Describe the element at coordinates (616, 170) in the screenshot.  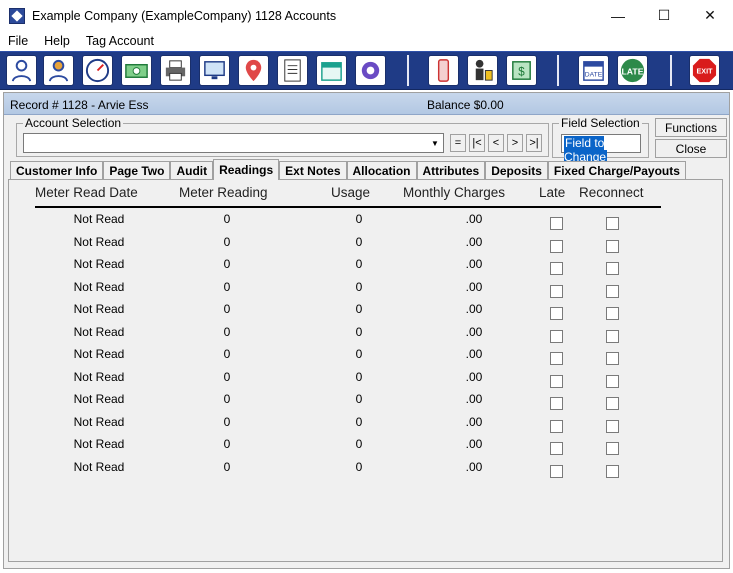
I see `tab-fixed-charge-payouts: Fixed Charge/Payouts` at that location.